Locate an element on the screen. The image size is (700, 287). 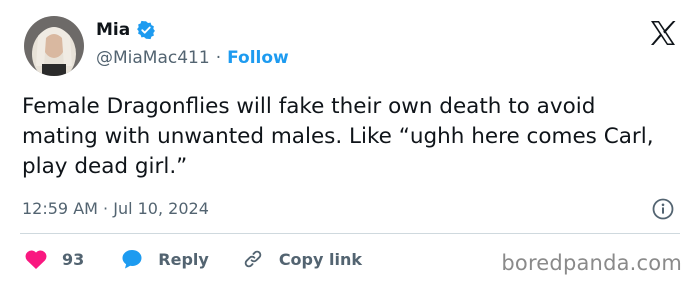
tweet-timestamp: 12:59 AM · Jul 10, 2024 is located at coordinates (115, 208).